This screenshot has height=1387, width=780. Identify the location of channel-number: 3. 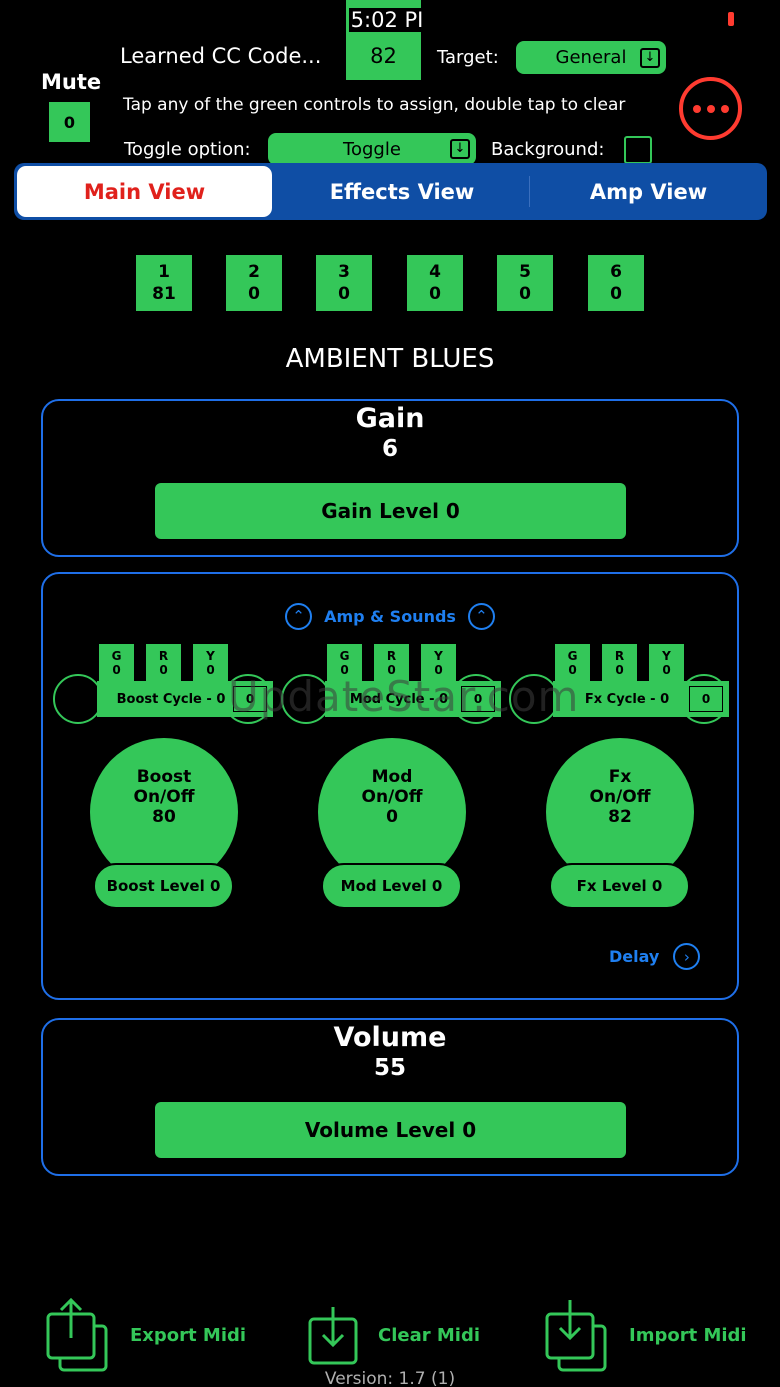
(344, 272).